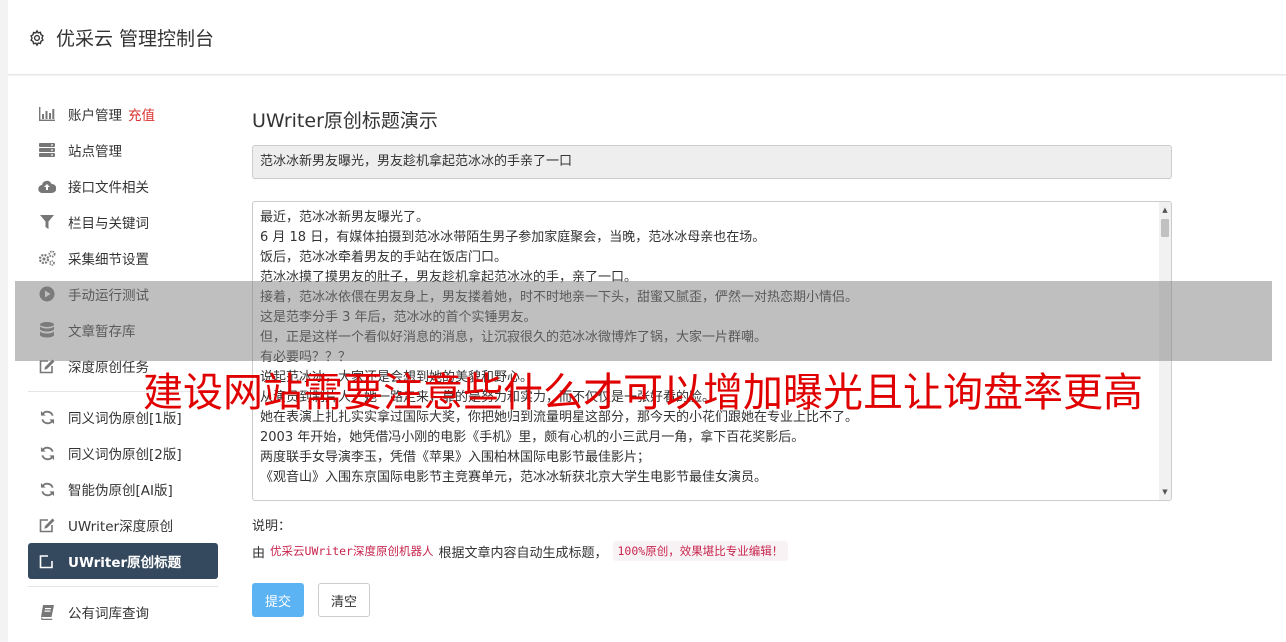 The width and height of the screenshot is (1286, 642). I want to click on note-middle: 根据文章内容自动生成标题，, so click(523, 553).